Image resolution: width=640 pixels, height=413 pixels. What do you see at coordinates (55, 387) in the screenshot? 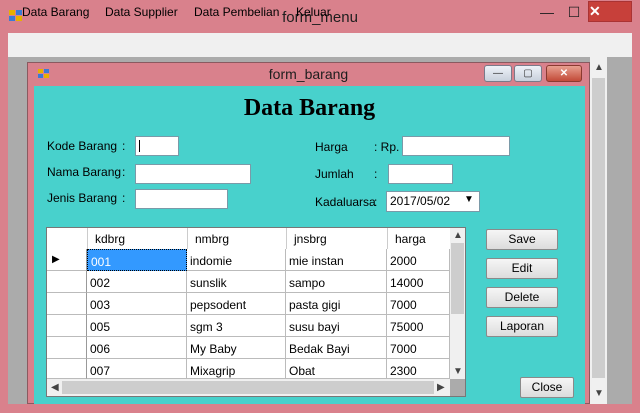
I see `scroll-left-icon: ◀` at bounding box center [55, 387].